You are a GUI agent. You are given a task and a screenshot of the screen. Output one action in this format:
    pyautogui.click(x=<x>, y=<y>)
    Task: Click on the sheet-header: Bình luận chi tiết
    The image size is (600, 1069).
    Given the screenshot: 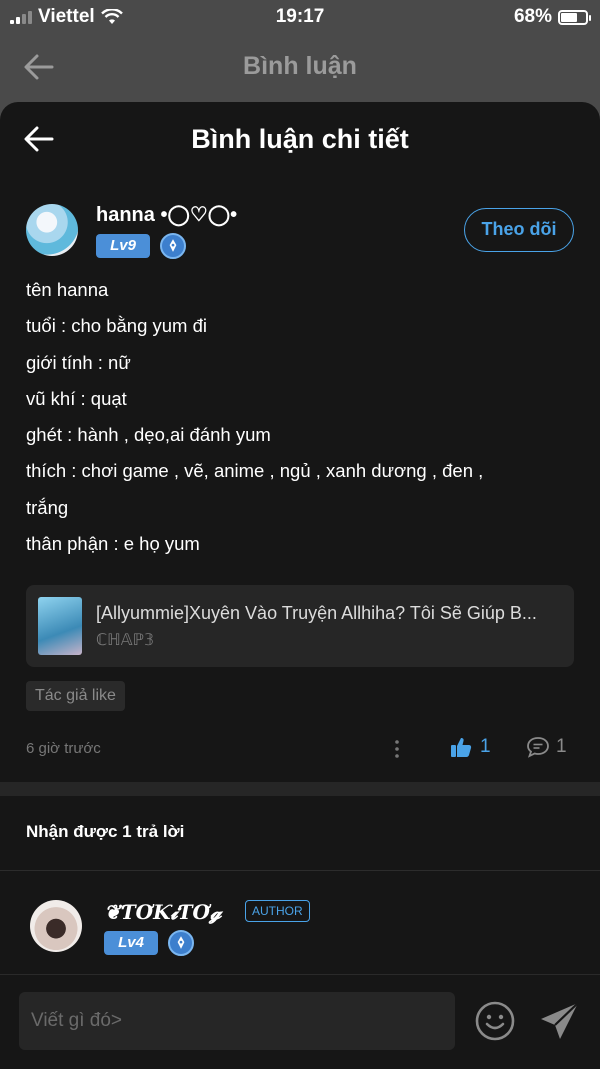 What is the action you would take?
    pyautogui.click(x=300, y=141)
    